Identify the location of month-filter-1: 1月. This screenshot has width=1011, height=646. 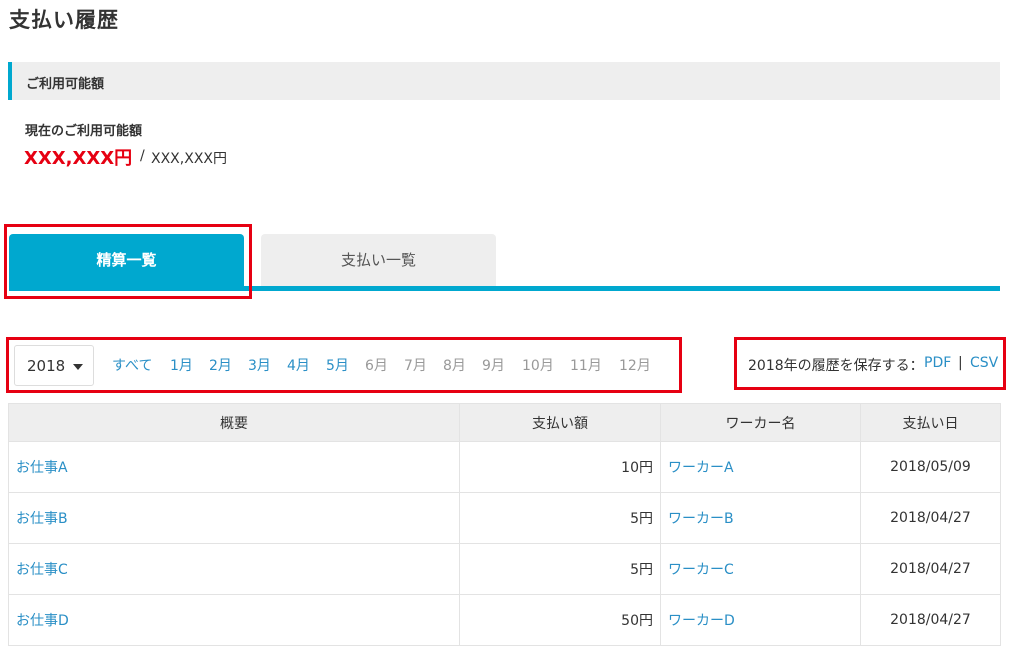
(181, 365).